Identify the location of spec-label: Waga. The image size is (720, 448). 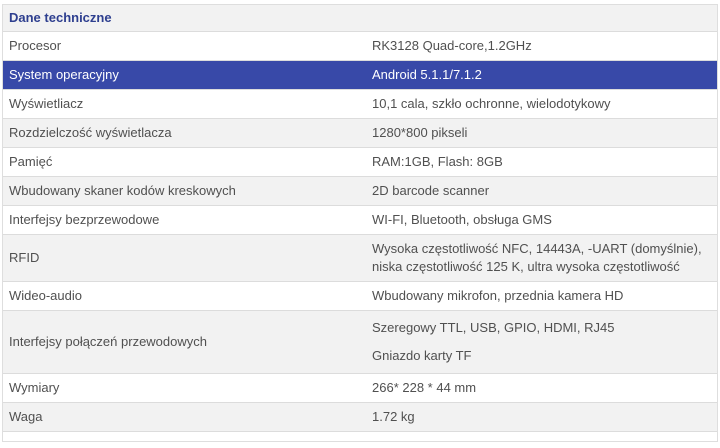
(181, 417).